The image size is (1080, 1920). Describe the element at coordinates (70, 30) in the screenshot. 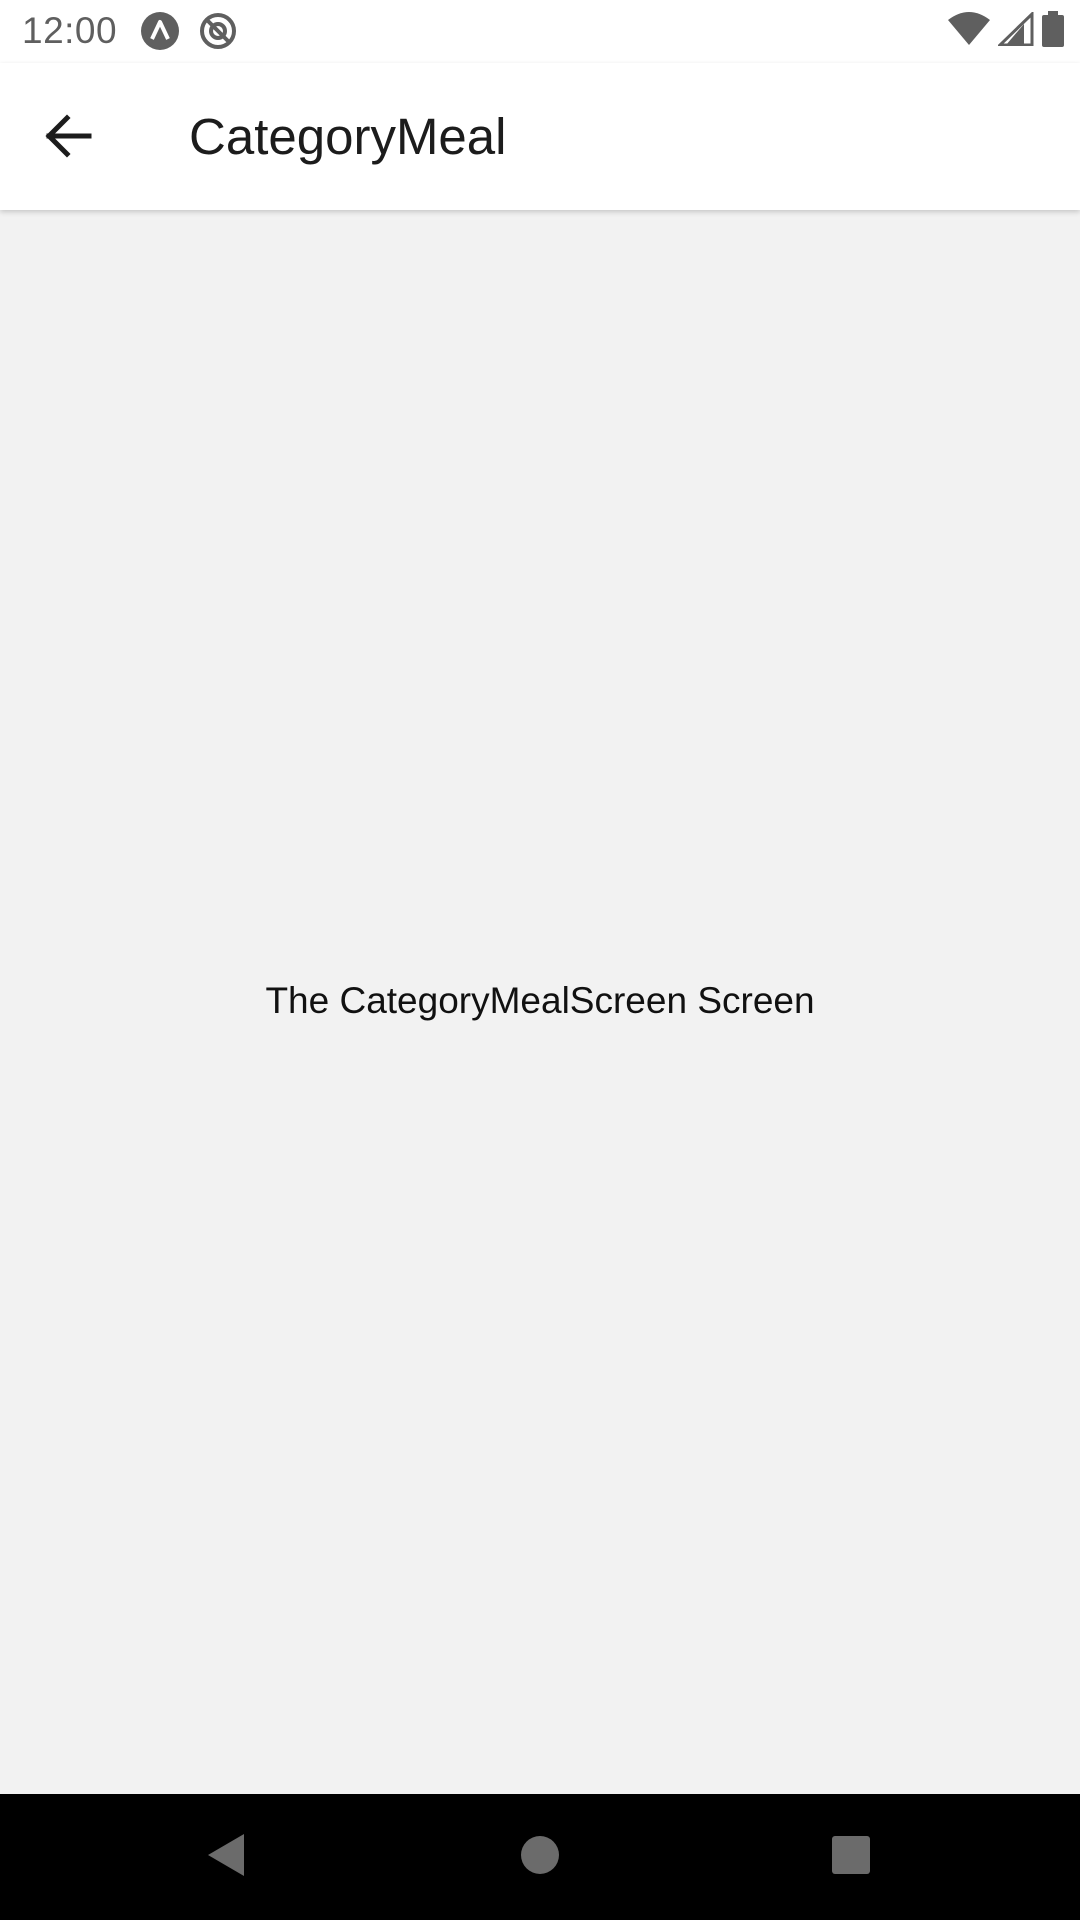

I see `status-time: 12:00` at that location.